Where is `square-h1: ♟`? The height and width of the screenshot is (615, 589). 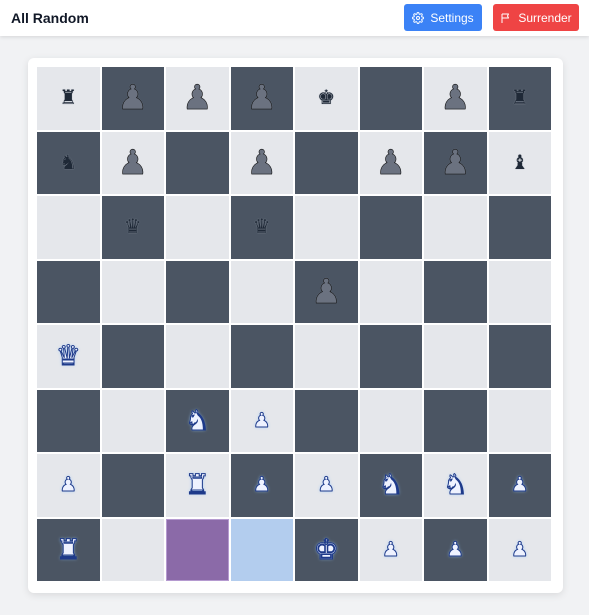 square-h1: ♟ is located at coordinates (519, 549).